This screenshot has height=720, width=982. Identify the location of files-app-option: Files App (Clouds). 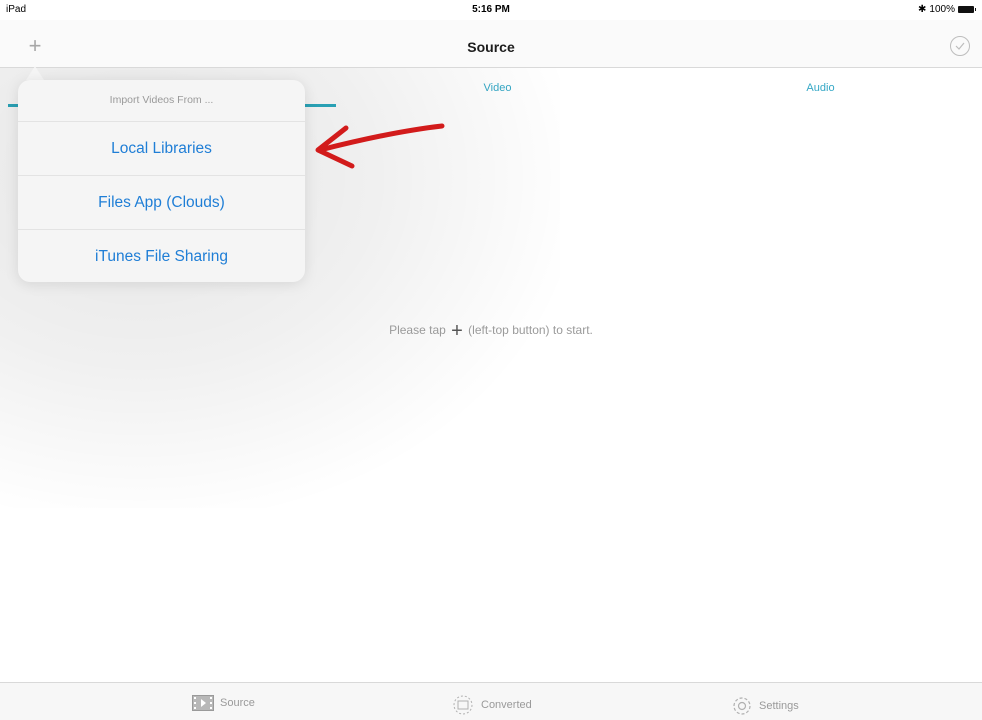
(161, 203).